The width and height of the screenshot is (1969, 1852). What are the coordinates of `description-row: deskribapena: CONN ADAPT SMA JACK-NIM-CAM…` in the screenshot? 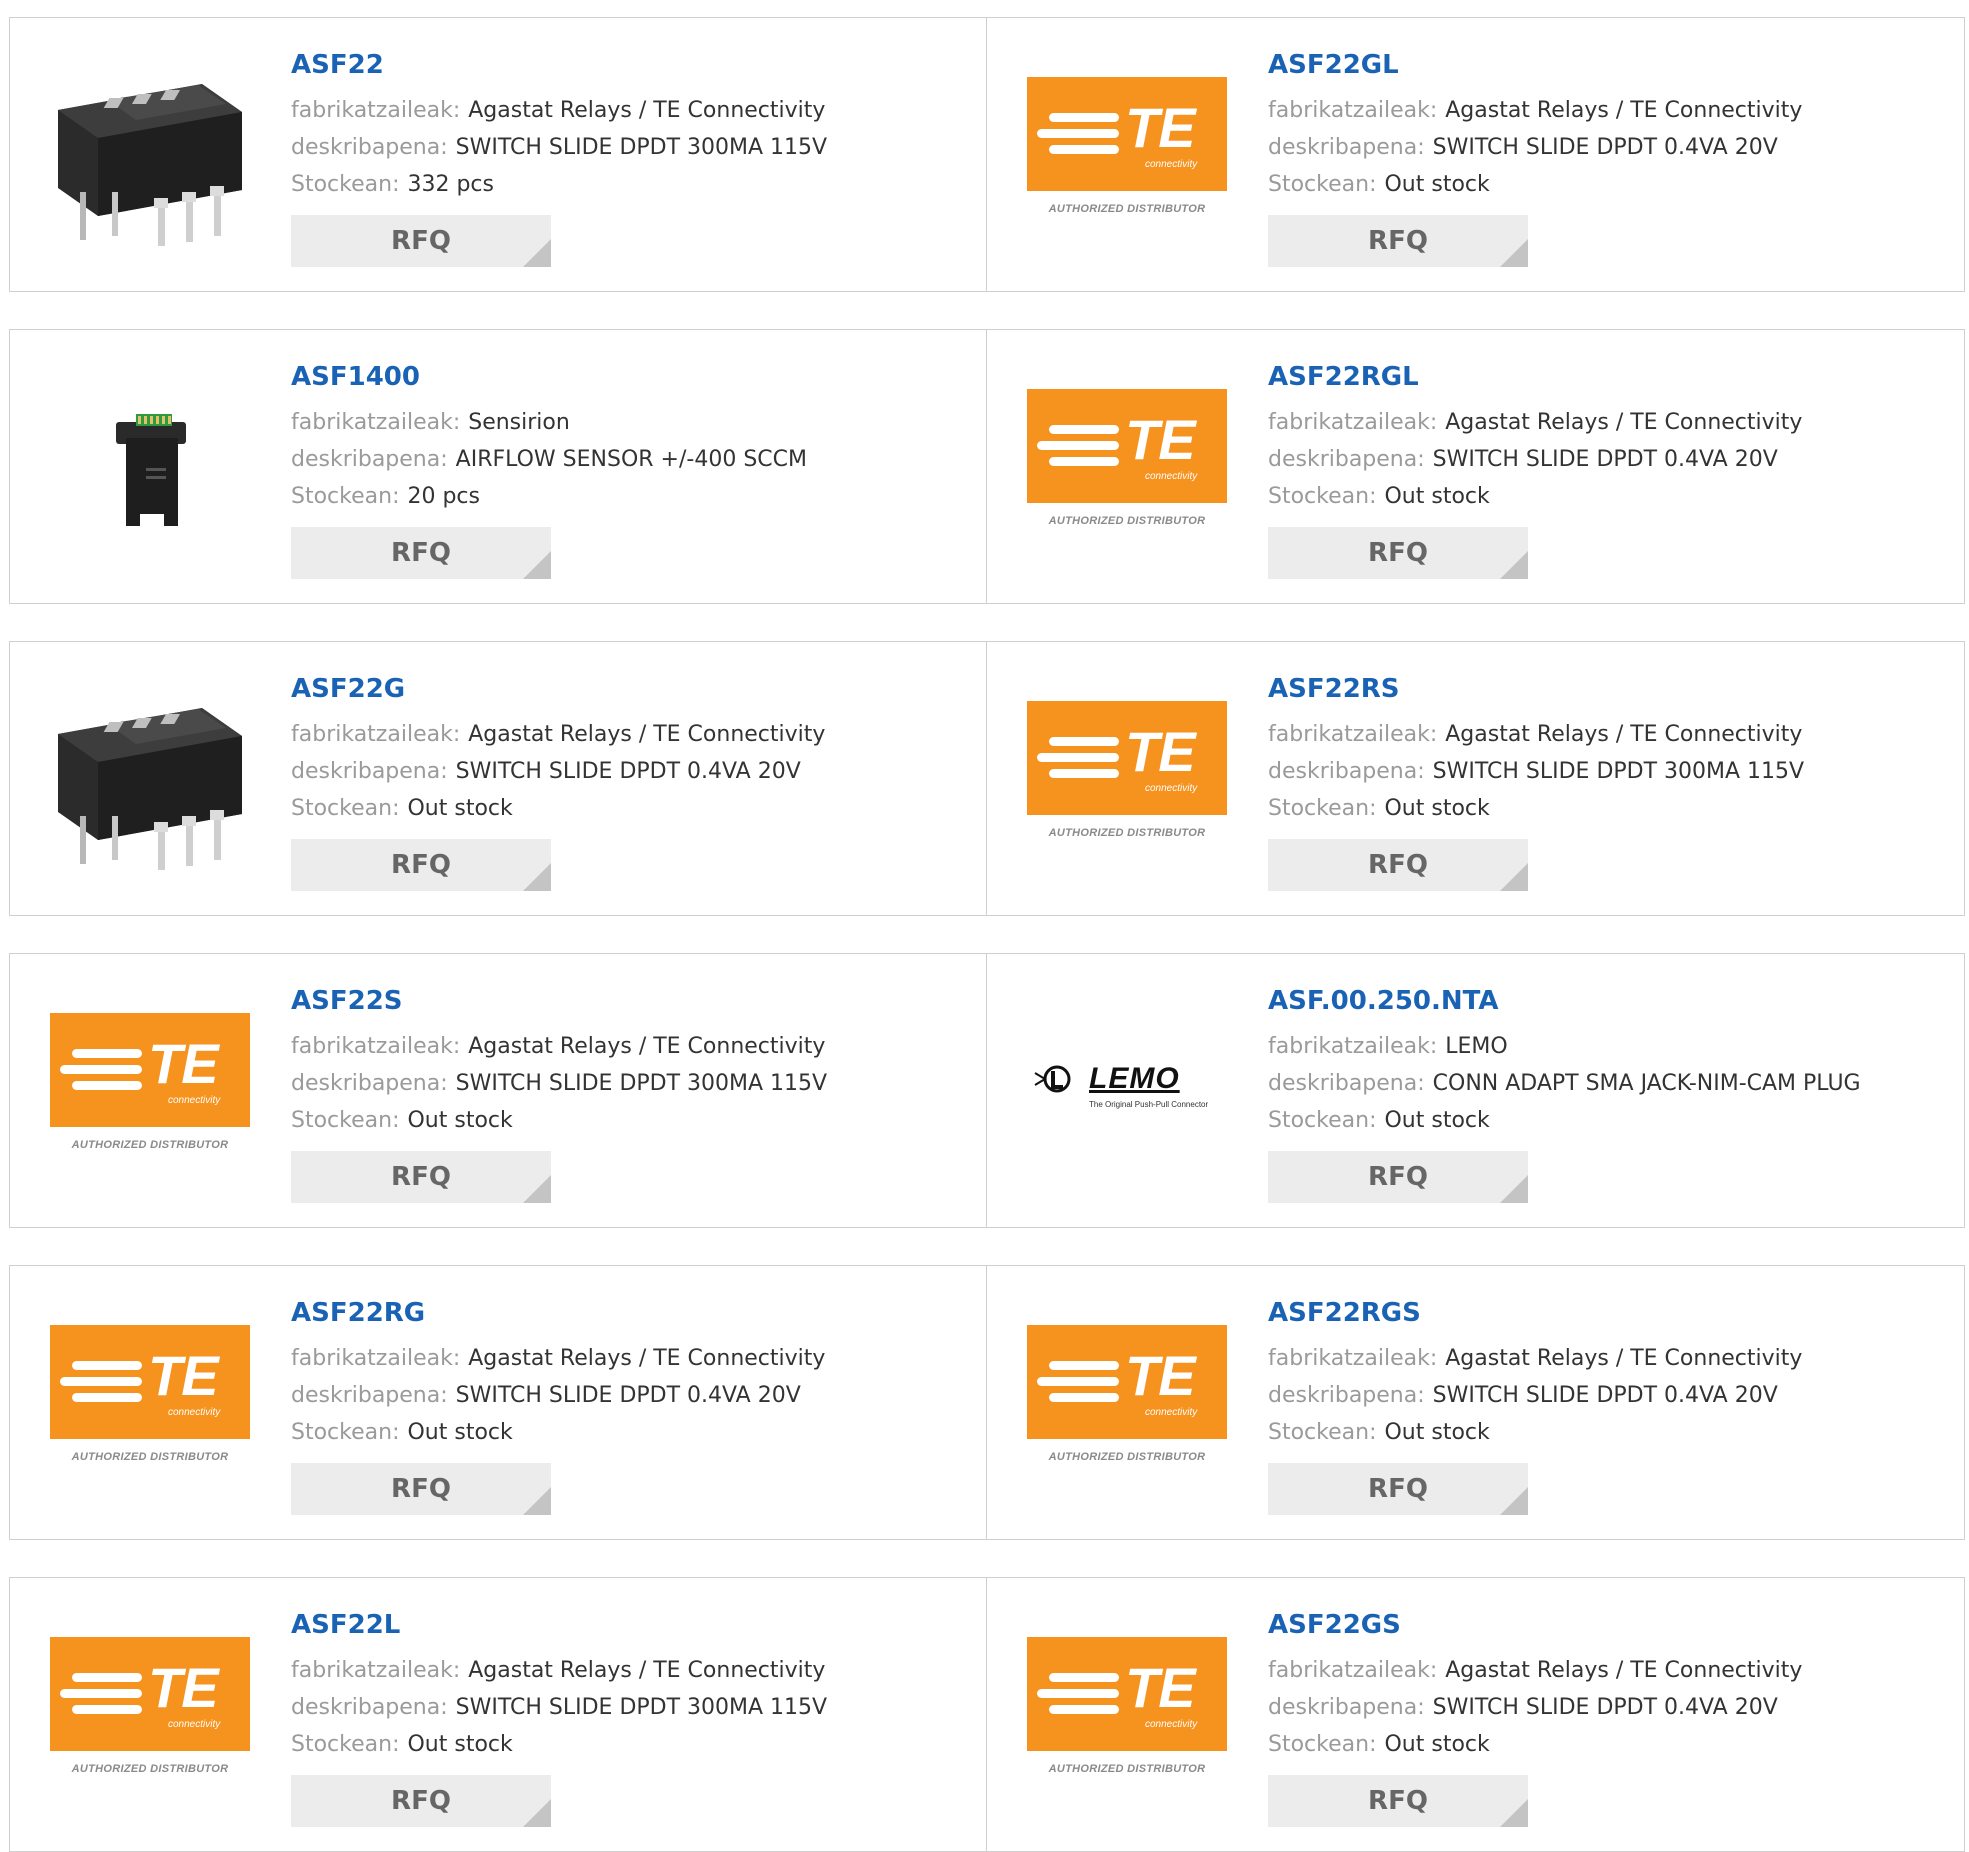 It's located at (1564, 1083).